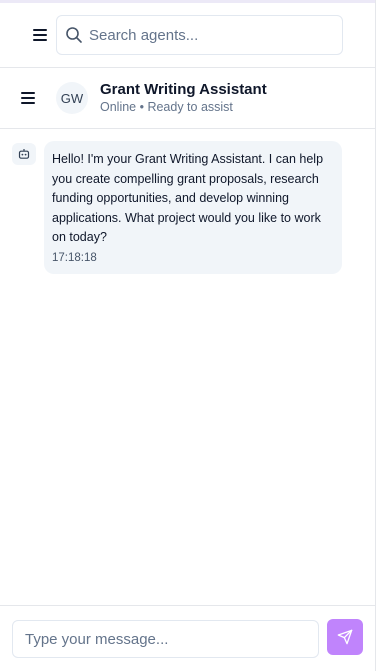 Image resolution: width=376 pixels, height=671 pixels. I want to click on search-icon, so click(74, 35).